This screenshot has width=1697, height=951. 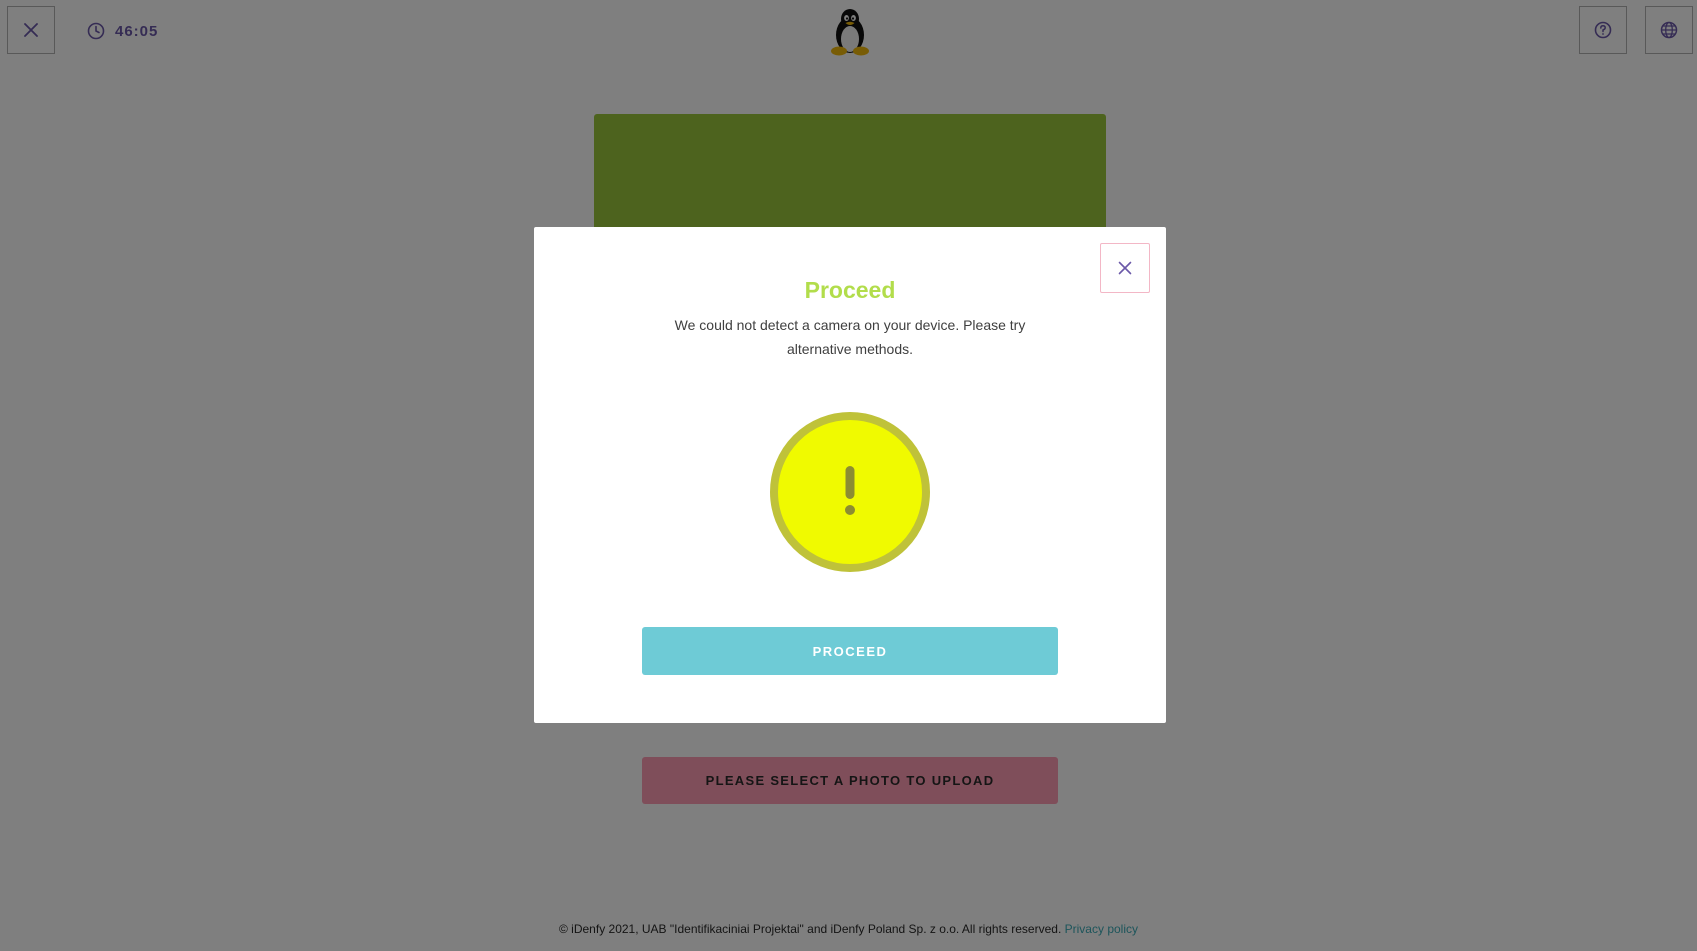 What do you see at coordinates (850, 492) in the screenshot?
I see `exclamation-warning-icon` at bounding box center [850, 492].